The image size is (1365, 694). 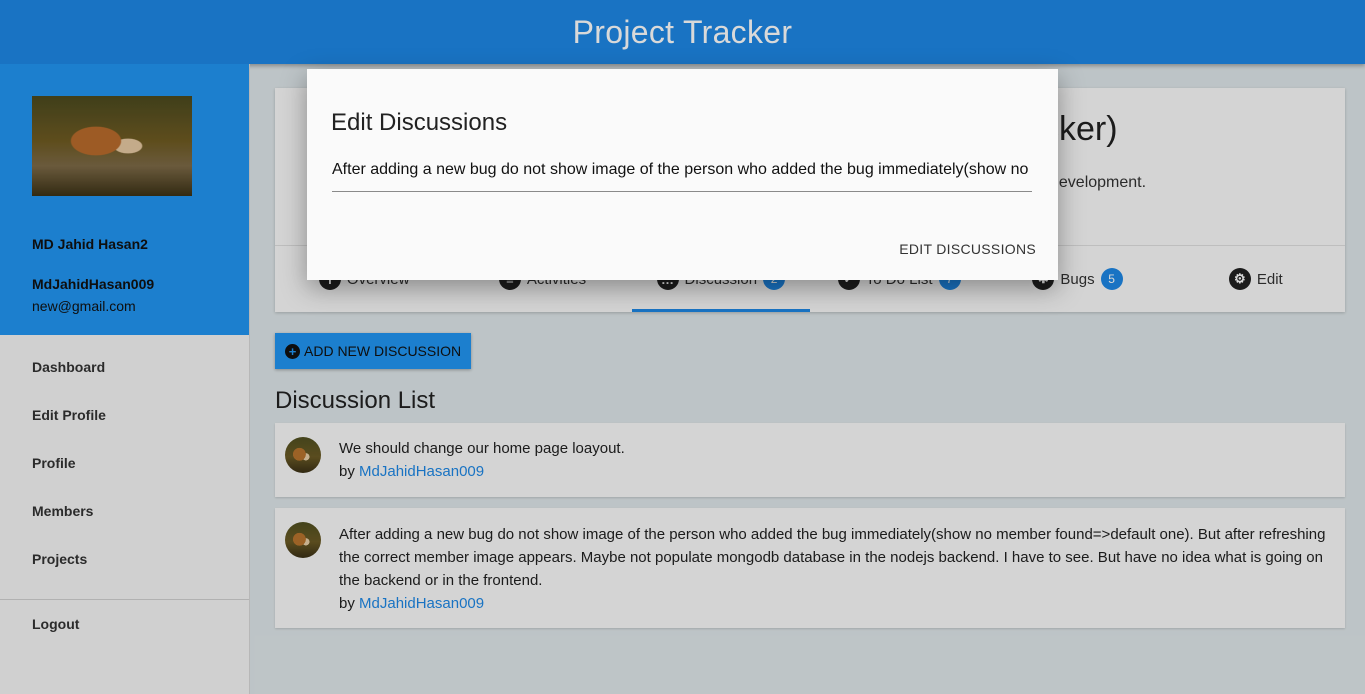 What do you see at coordinates (419, 122) in the screenshot?
I see `dialog-title: Edit Discussions` at bounding box center [419, 122].